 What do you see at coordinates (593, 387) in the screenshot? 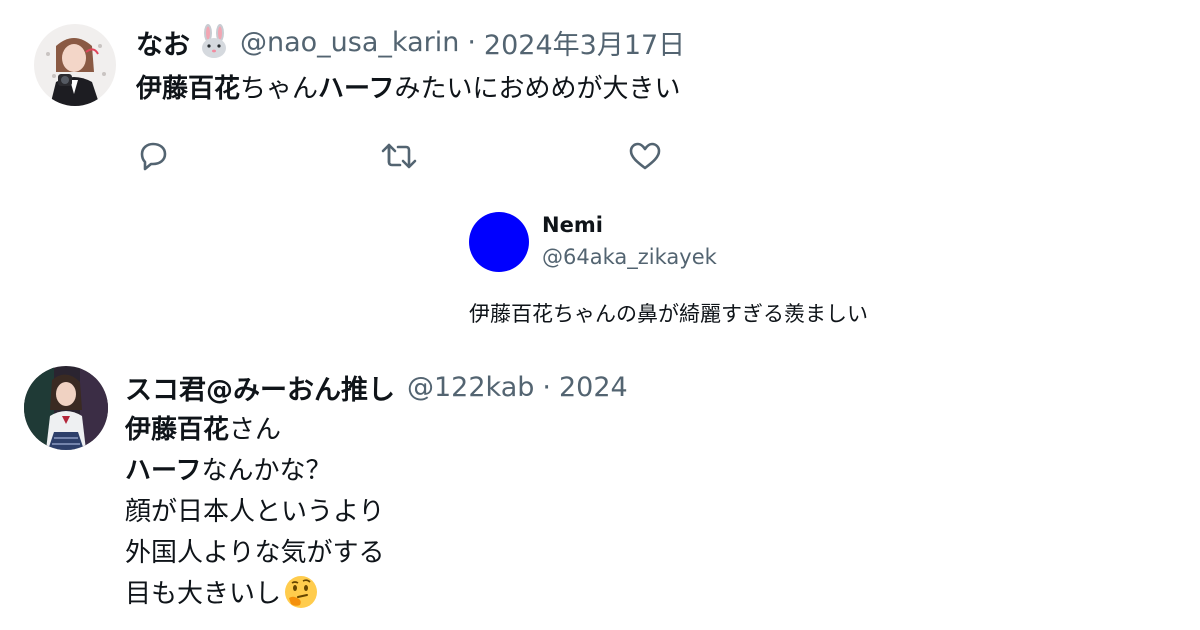
I see `tweet-date: 2024` at bounding box center [593, 387].